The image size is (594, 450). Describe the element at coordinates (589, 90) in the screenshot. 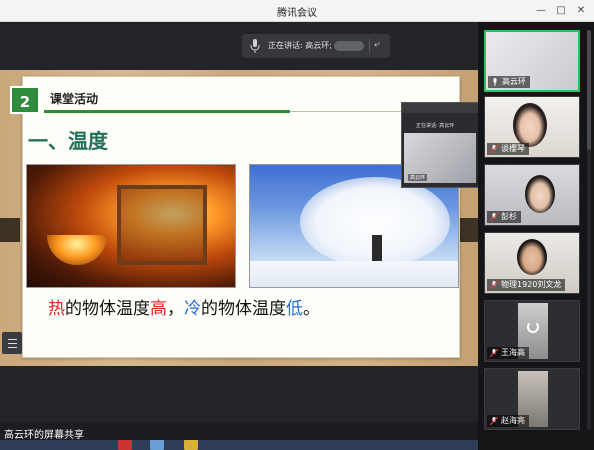

I see `scrollbar-thumb` at that location.